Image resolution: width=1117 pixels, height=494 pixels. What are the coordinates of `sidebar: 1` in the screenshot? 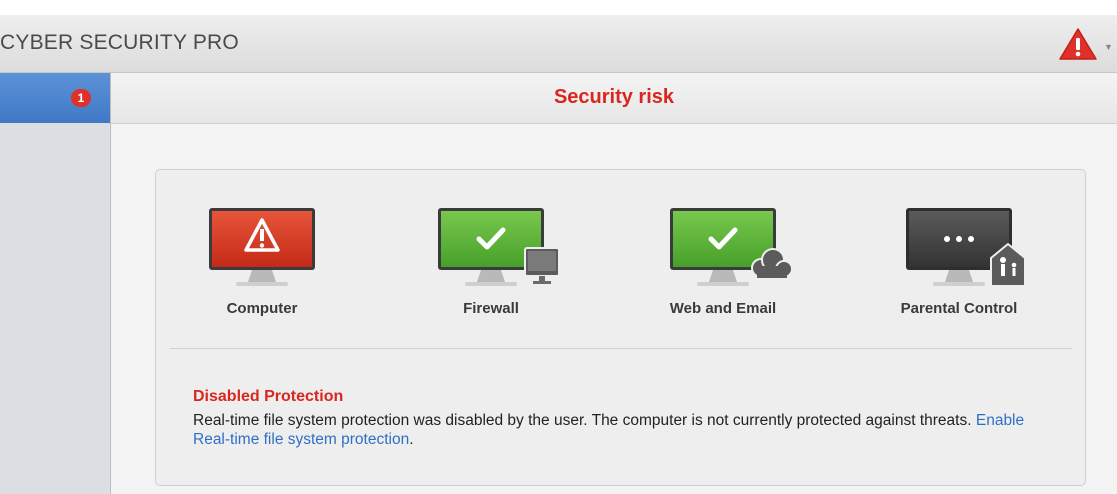 It's located at (55, 283).